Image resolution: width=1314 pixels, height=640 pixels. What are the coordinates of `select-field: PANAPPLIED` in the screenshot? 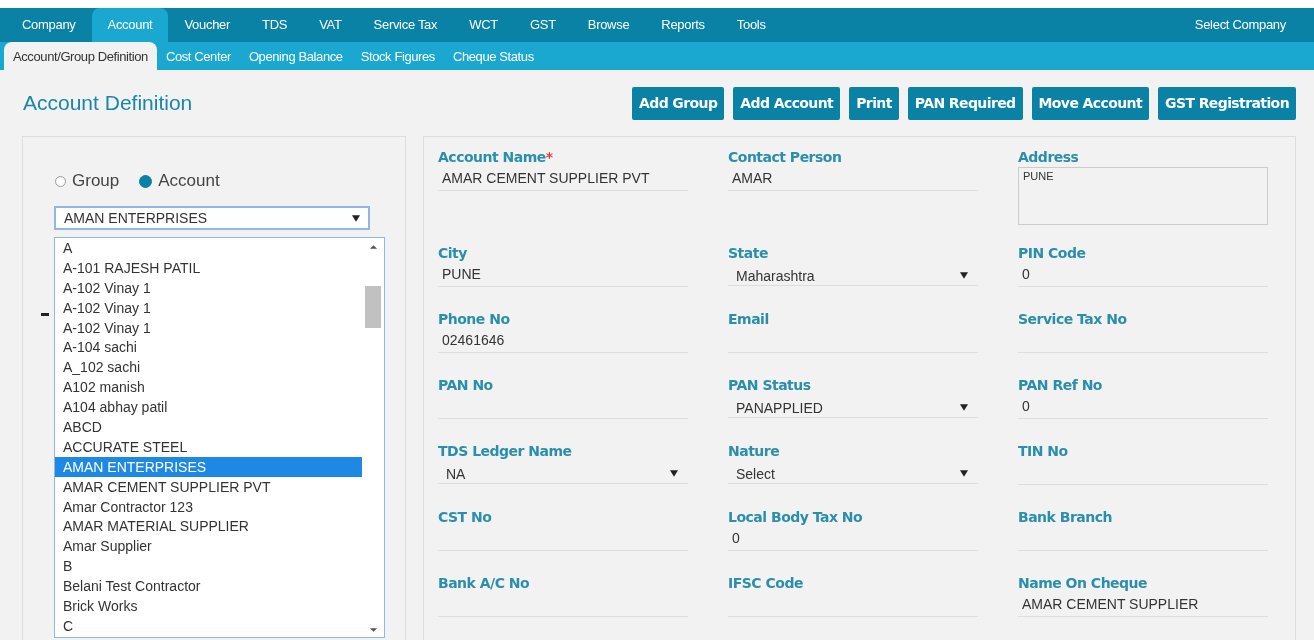 It's located at (853, 407).